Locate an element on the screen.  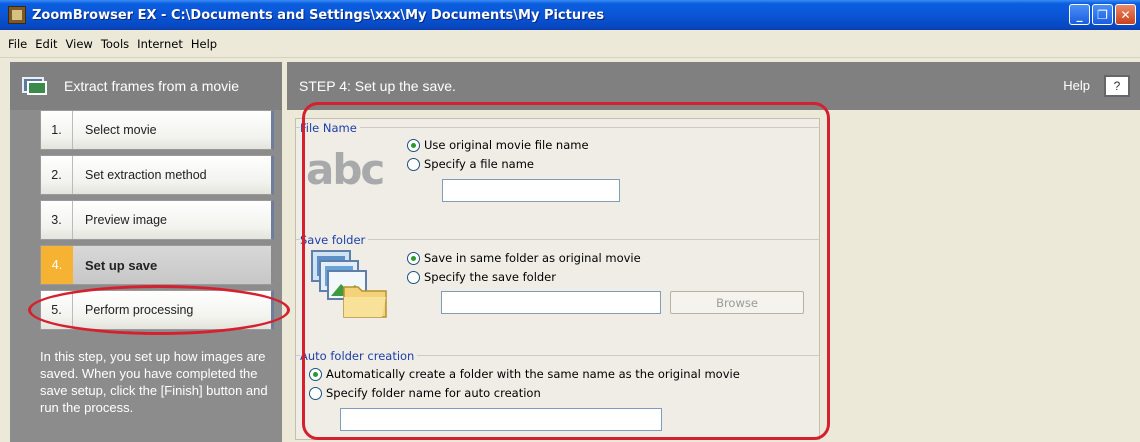
save-folder-title: Save folder is located at coordinates (334, 240).